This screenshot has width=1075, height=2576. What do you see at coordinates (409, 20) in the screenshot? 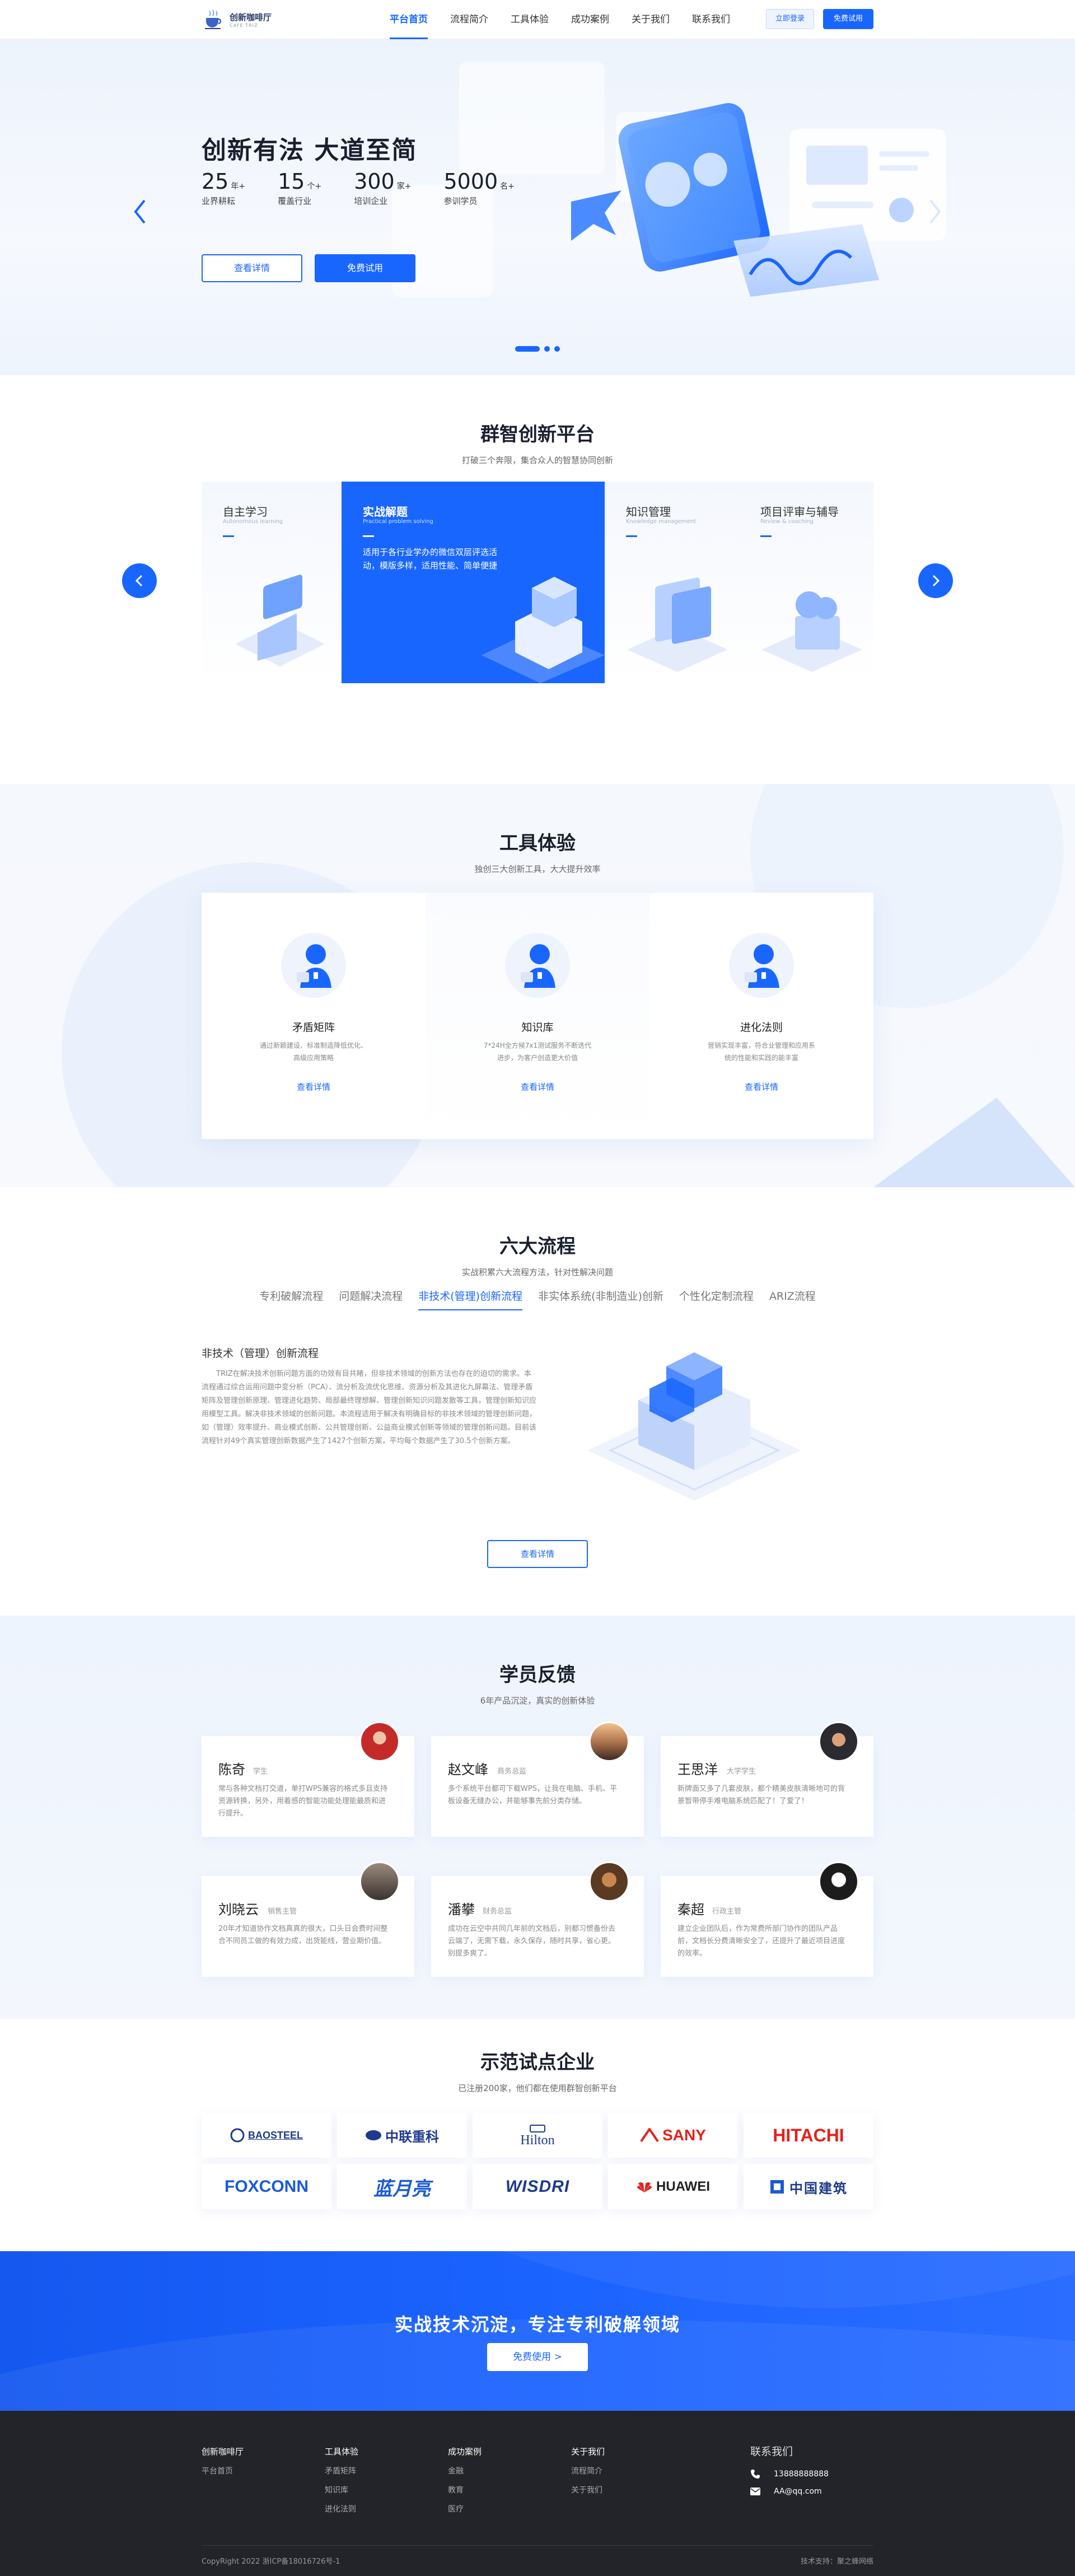
I see `nav-home: 平台首页` at bounding box center [409, 20].